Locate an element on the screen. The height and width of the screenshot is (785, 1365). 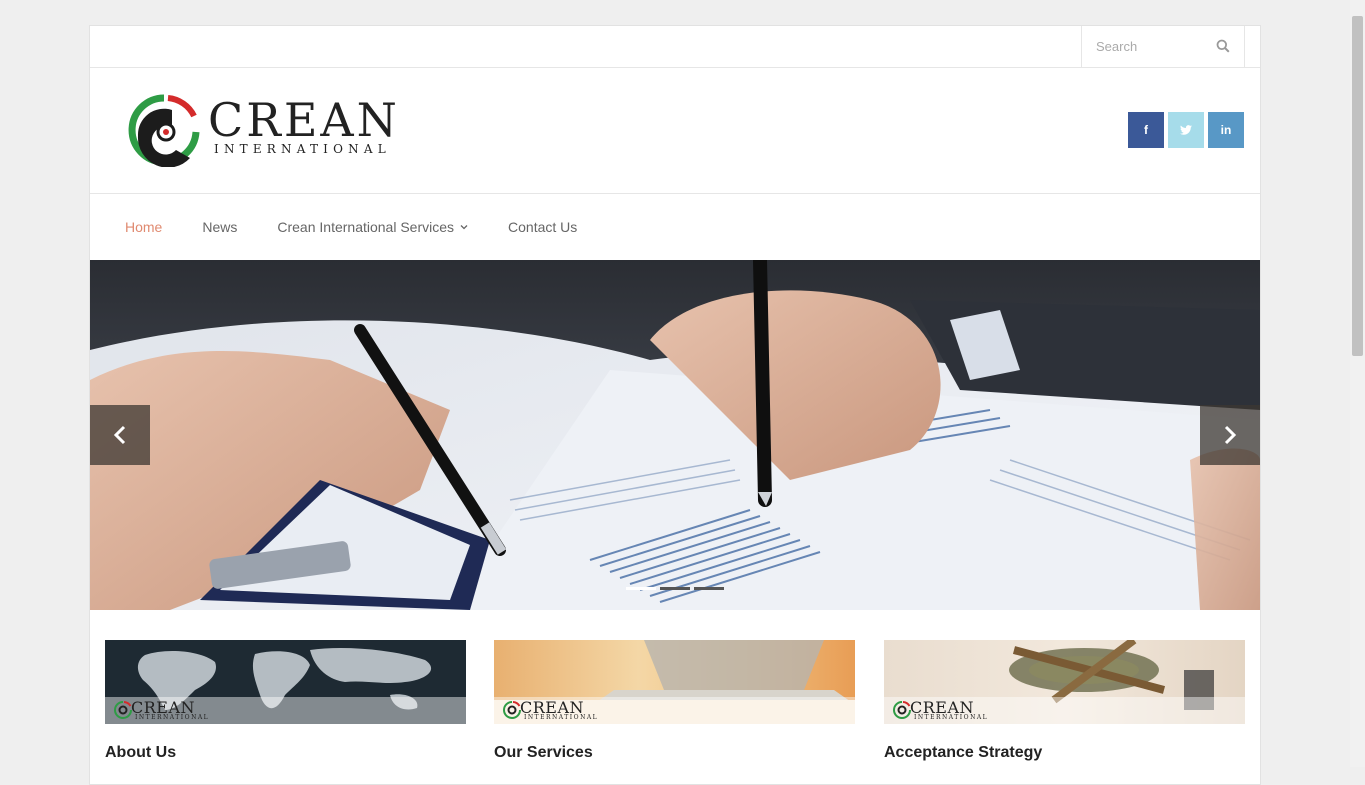
card-about-us: CREAN INTERNATIONAL About Us is located at coordinates (285, 701).